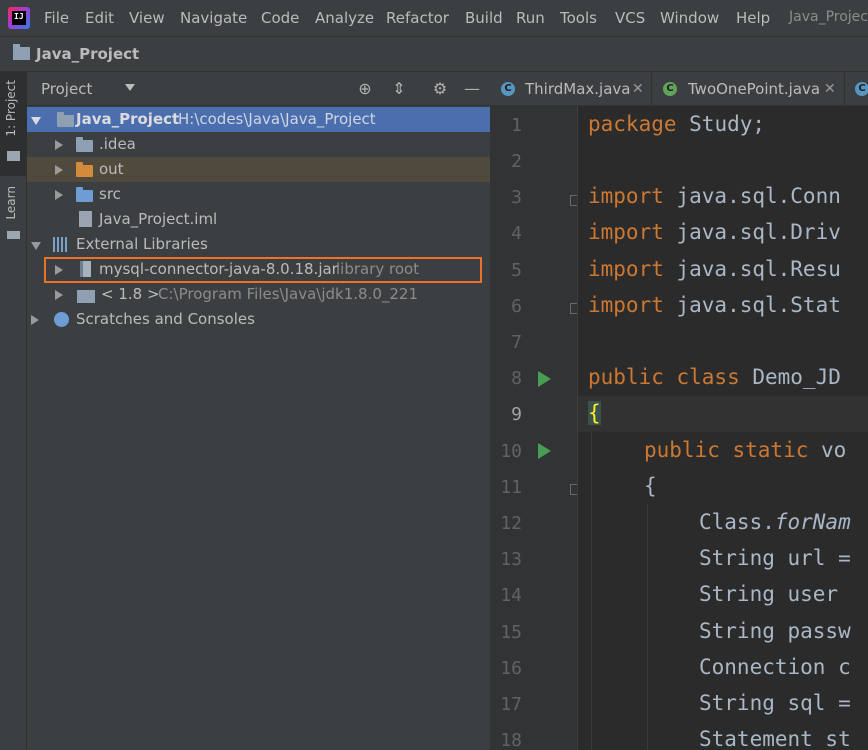  What do you see at coordinates (530, 18) in the screenshot?
I see `menu-run: Run` at bounding box center [530, 18].